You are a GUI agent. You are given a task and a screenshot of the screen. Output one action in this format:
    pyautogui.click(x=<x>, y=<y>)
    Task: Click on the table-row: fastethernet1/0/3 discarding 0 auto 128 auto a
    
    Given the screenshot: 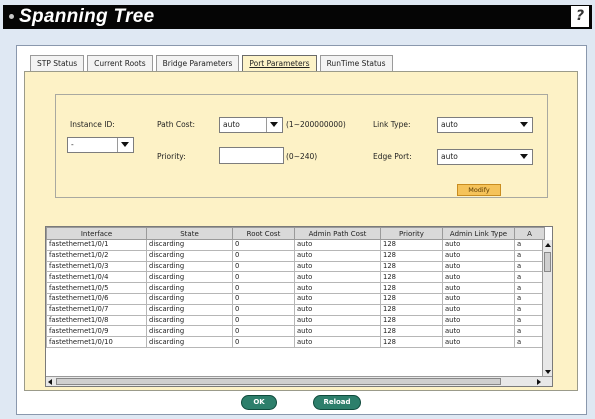 What is the action you would take?
    pyautogui.click(x=295, y=266)
    